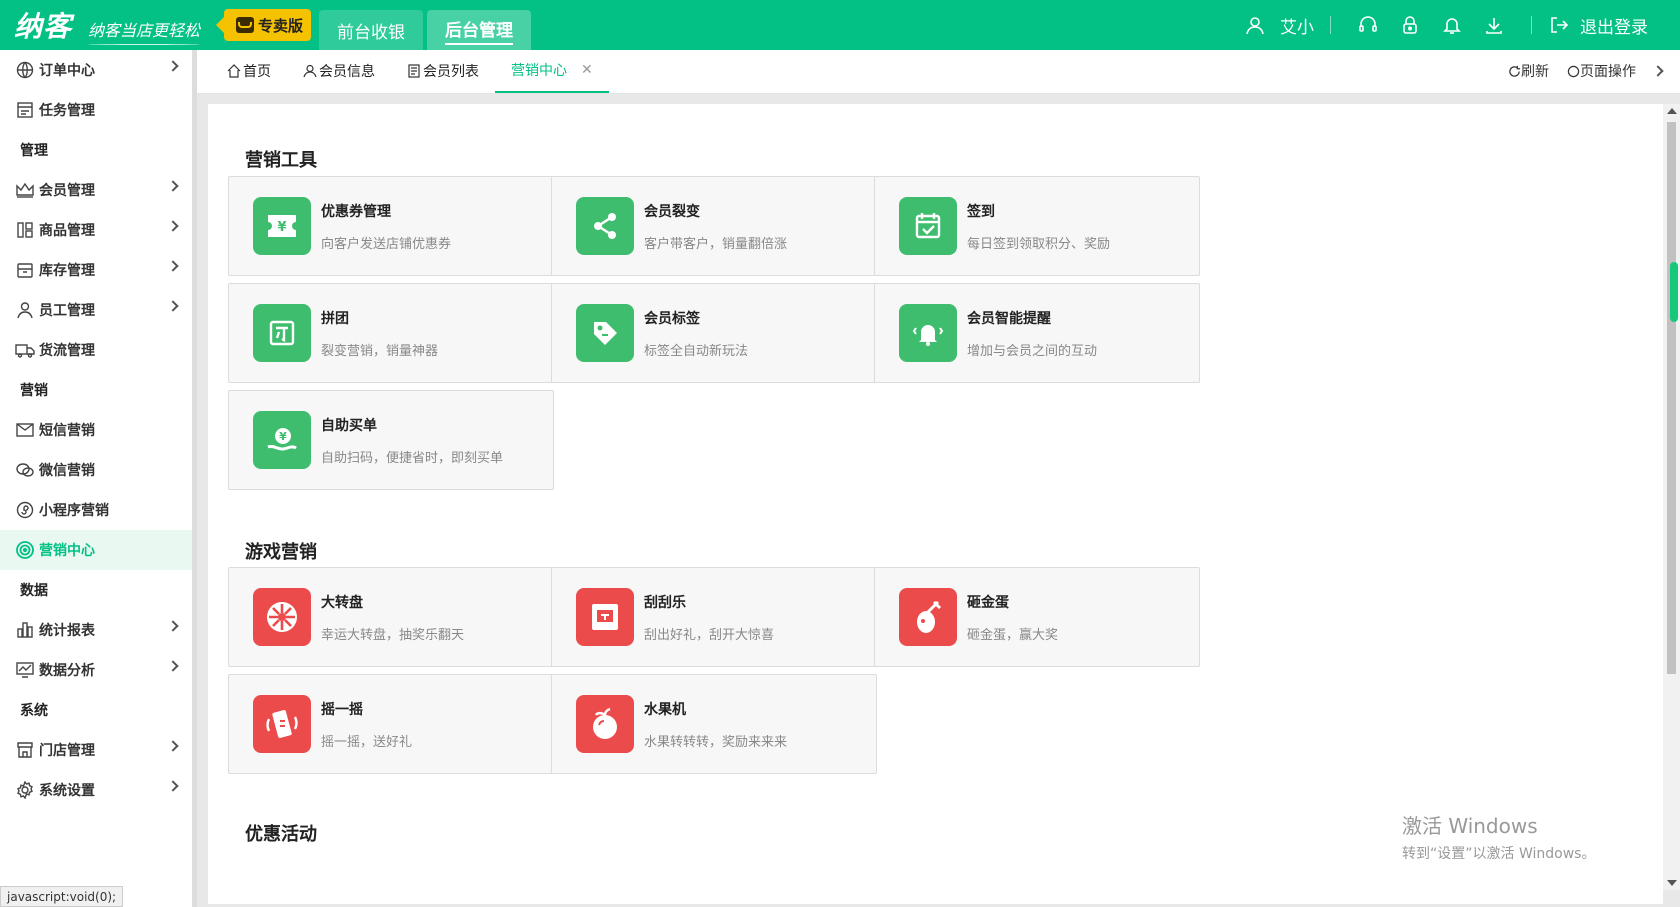 The height and width of the screenshot is (907, 1680). What do you see at coordinates (67, 231) in the screenshot?
I see `sidebar-item-label: 商品管理` at bounding box center [67, 231].